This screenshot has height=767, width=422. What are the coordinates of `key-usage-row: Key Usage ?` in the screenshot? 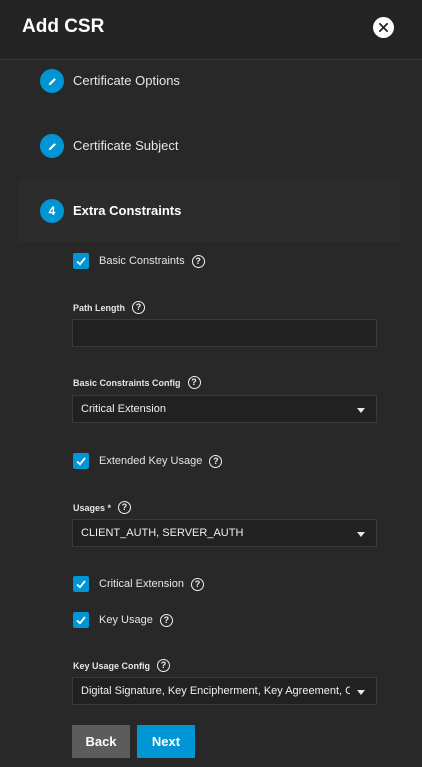 It's located at (123, 620).